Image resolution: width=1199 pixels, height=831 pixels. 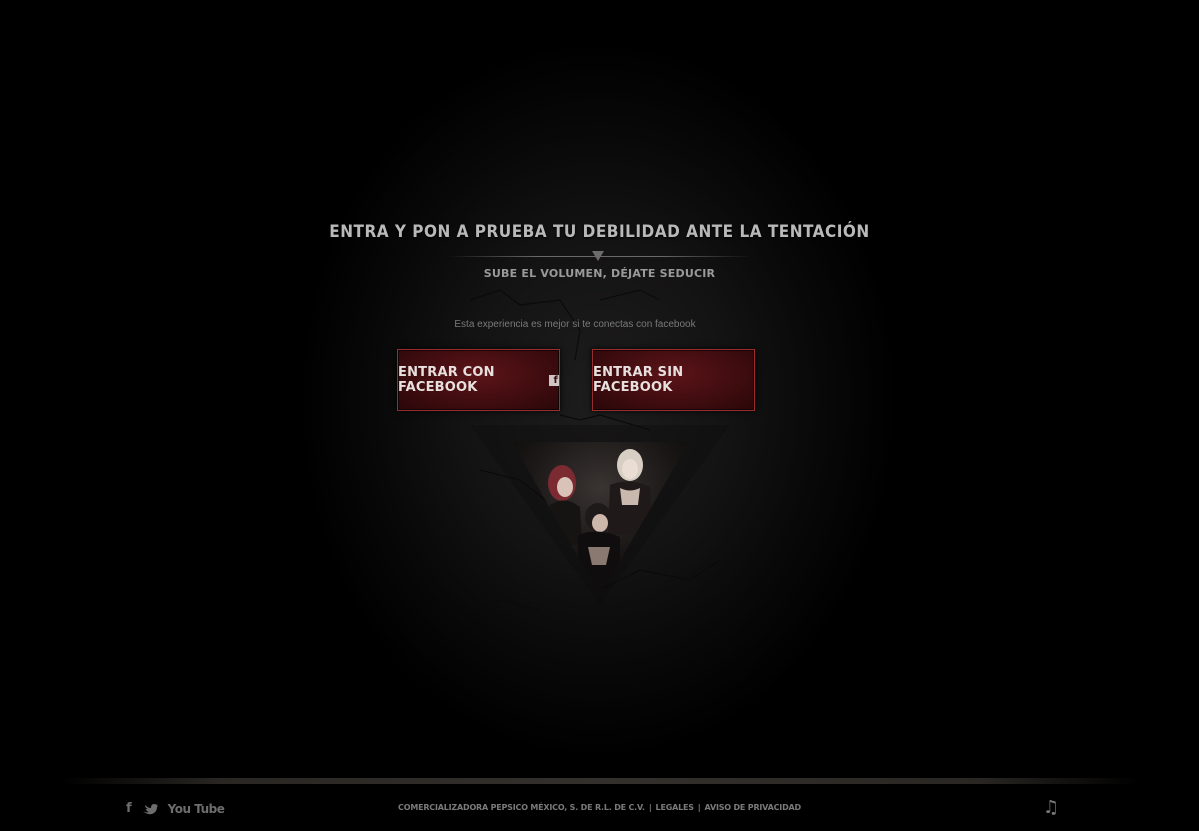 What do you see at coordinates (638, 380) in the screenshot?
I see `enter-without-facebook-label: ENTRAR SIN FACEBOOK` at bounding box center [638, 380].